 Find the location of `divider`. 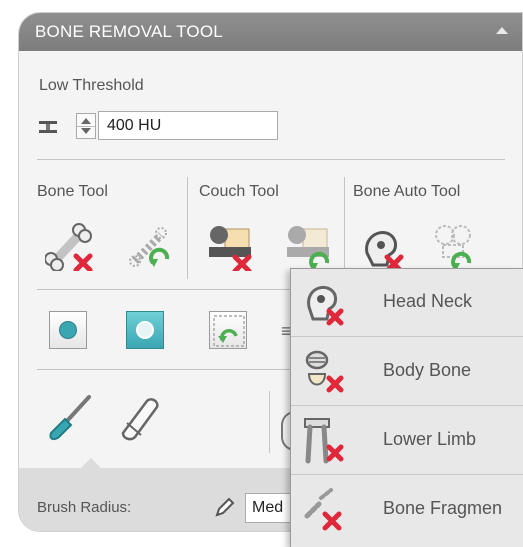

divider is located at coordinates (271, 159).